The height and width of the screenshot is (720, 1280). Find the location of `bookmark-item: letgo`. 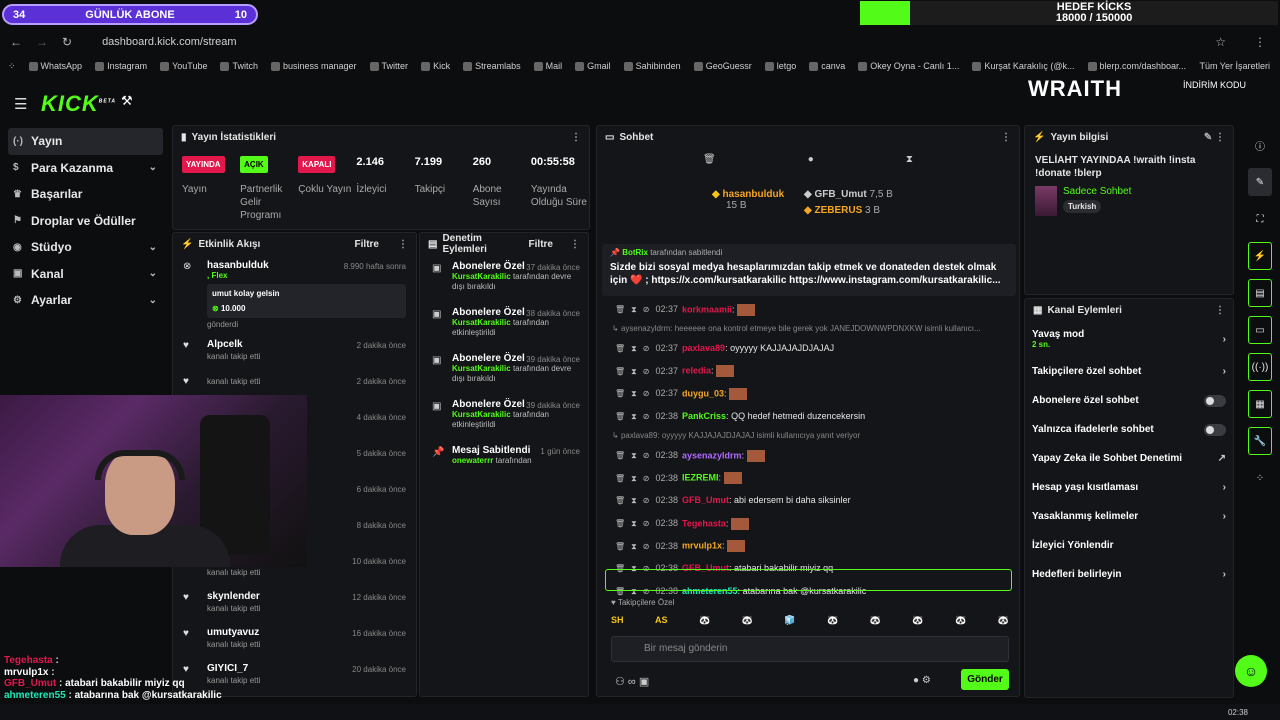

bookmark-item: letgo is located at coordinates (780, 66).